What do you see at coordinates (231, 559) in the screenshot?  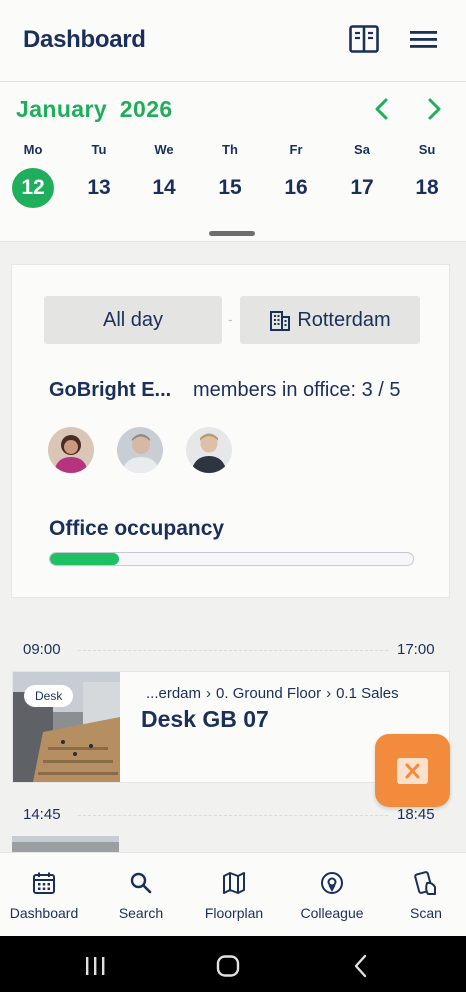 I see `occupancy-progress-bar` at bounding box center [231, 559].